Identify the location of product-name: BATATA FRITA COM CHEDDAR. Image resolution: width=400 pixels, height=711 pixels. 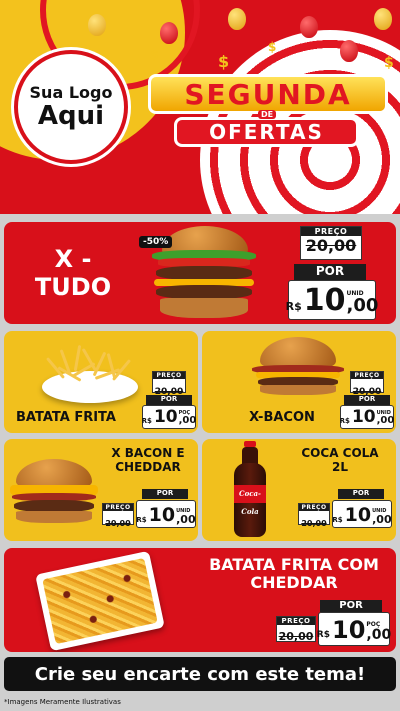
(294, 574).